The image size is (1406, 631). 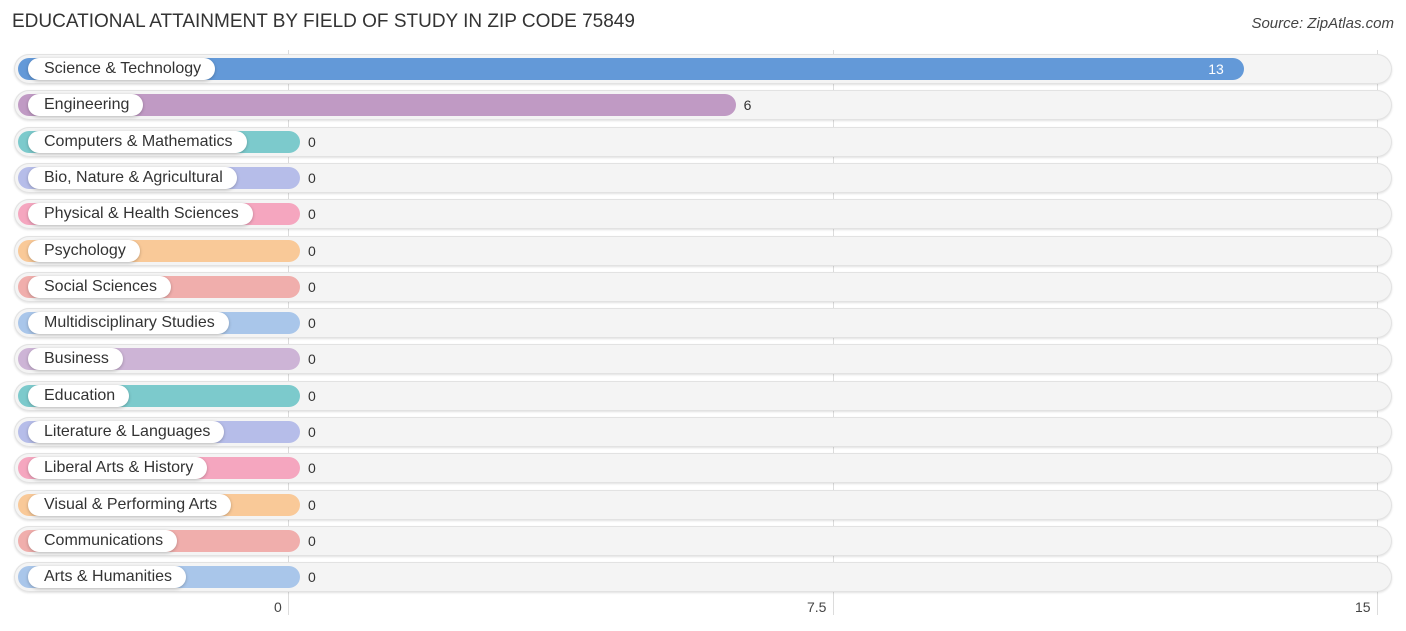 I want to click on category-label: Bio, Nature & Agricultural, so click(x=132, y=177).